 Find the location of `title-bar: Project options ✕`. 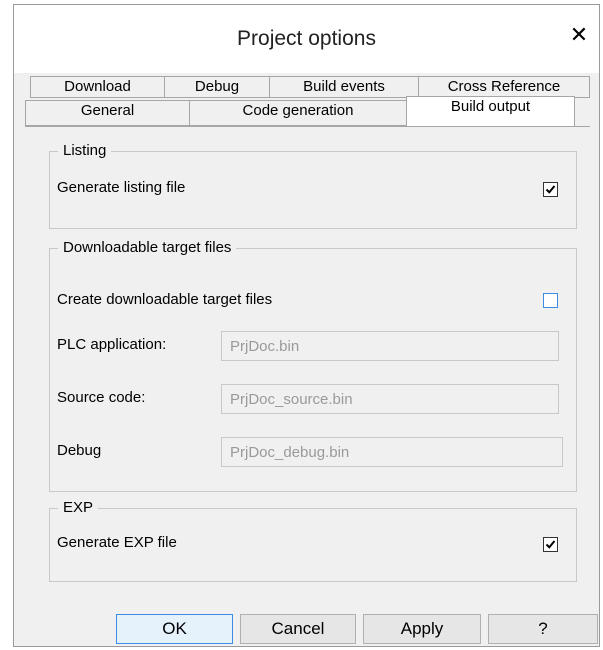

title-bar: Project options ✕ is located at coordinates (306, 39).